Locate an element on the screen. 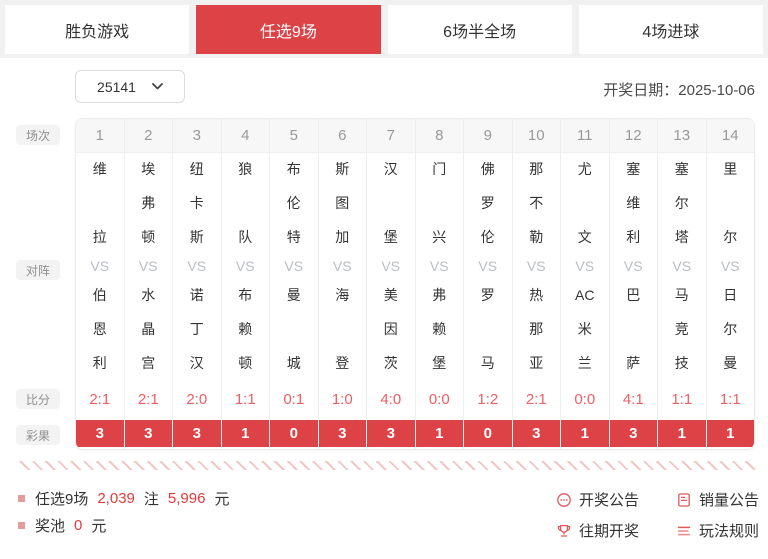  match-column: 3 纽卡斯 VS 诺丁汉 2:0 3 is located at coordinates (196, 284).